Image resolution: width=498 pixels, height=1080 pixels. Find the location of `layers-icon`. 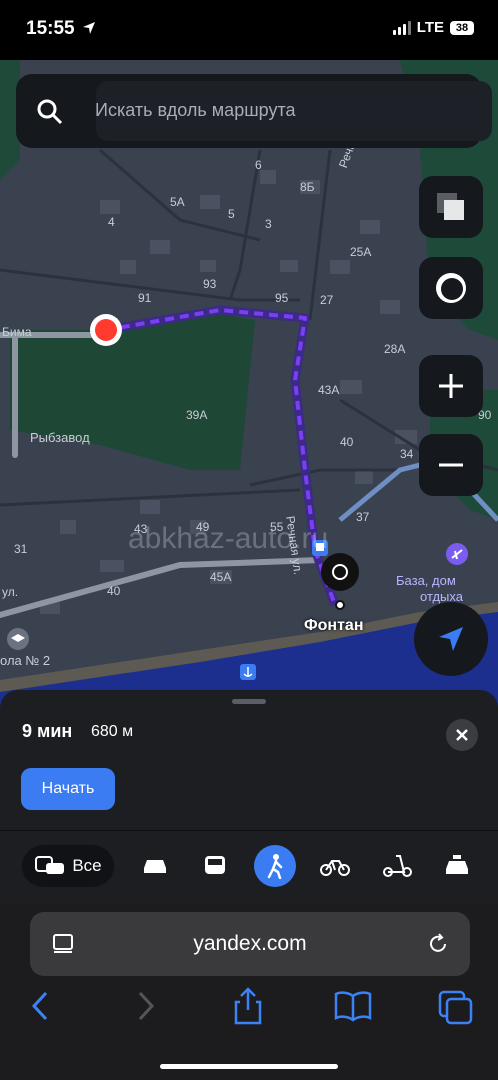

layers-icon is located at coordinates (450, 206).